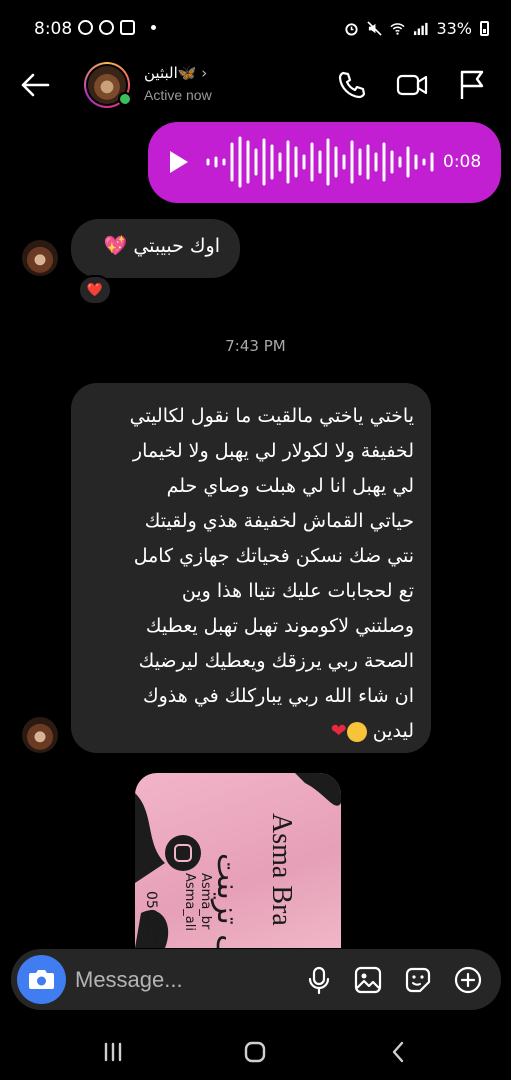 The image size is (511, 1080). Describe the element at coordinates (454, 28) in the screenshot. I see `battery-percent: 33%` at that location.